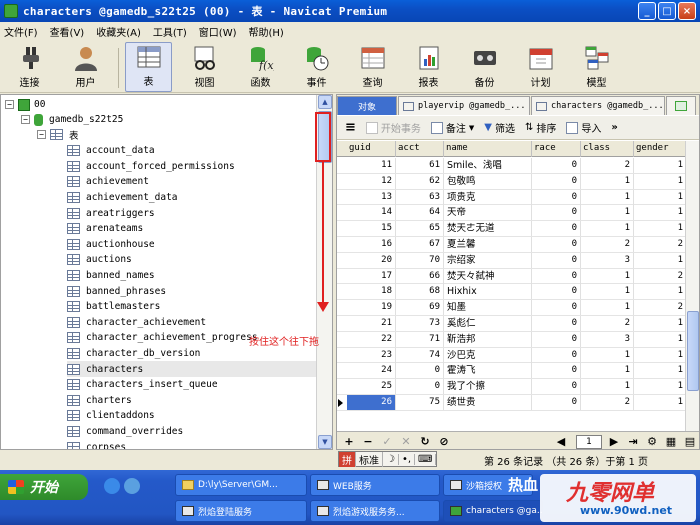 The height and width of the screenshot is (525, 700). I want to click on cell-name: Smile、浅唱, so click(488, 165).